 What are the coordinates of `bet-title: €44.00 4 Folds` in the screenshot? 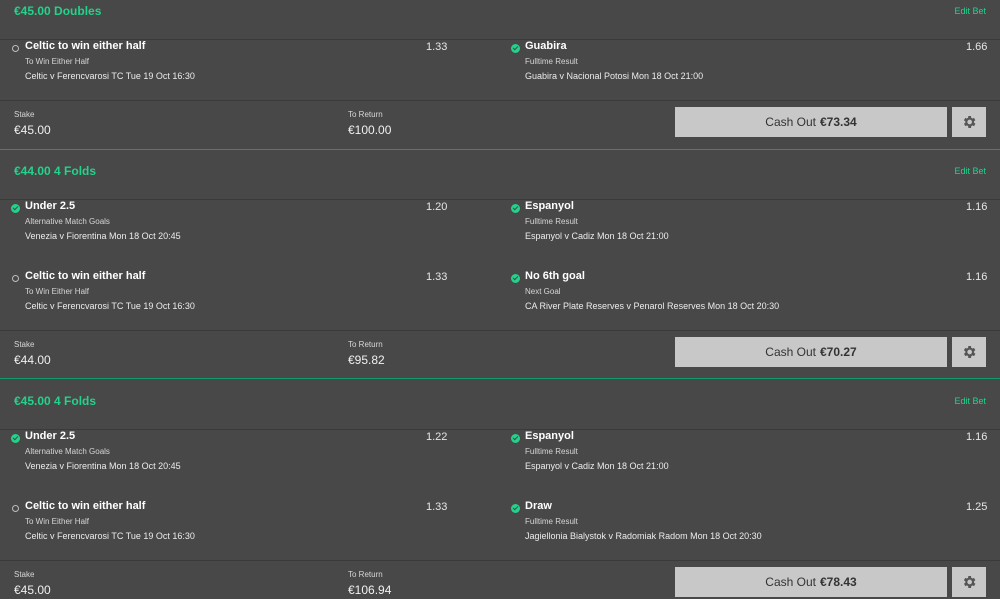 It's located at (55, 171).